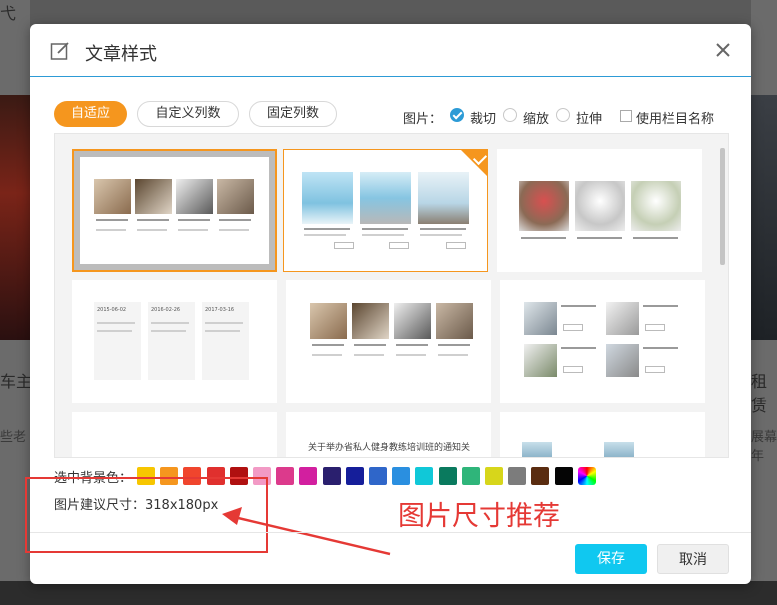  I want to click on background-text-right: 展幕年, so click(764, 447).